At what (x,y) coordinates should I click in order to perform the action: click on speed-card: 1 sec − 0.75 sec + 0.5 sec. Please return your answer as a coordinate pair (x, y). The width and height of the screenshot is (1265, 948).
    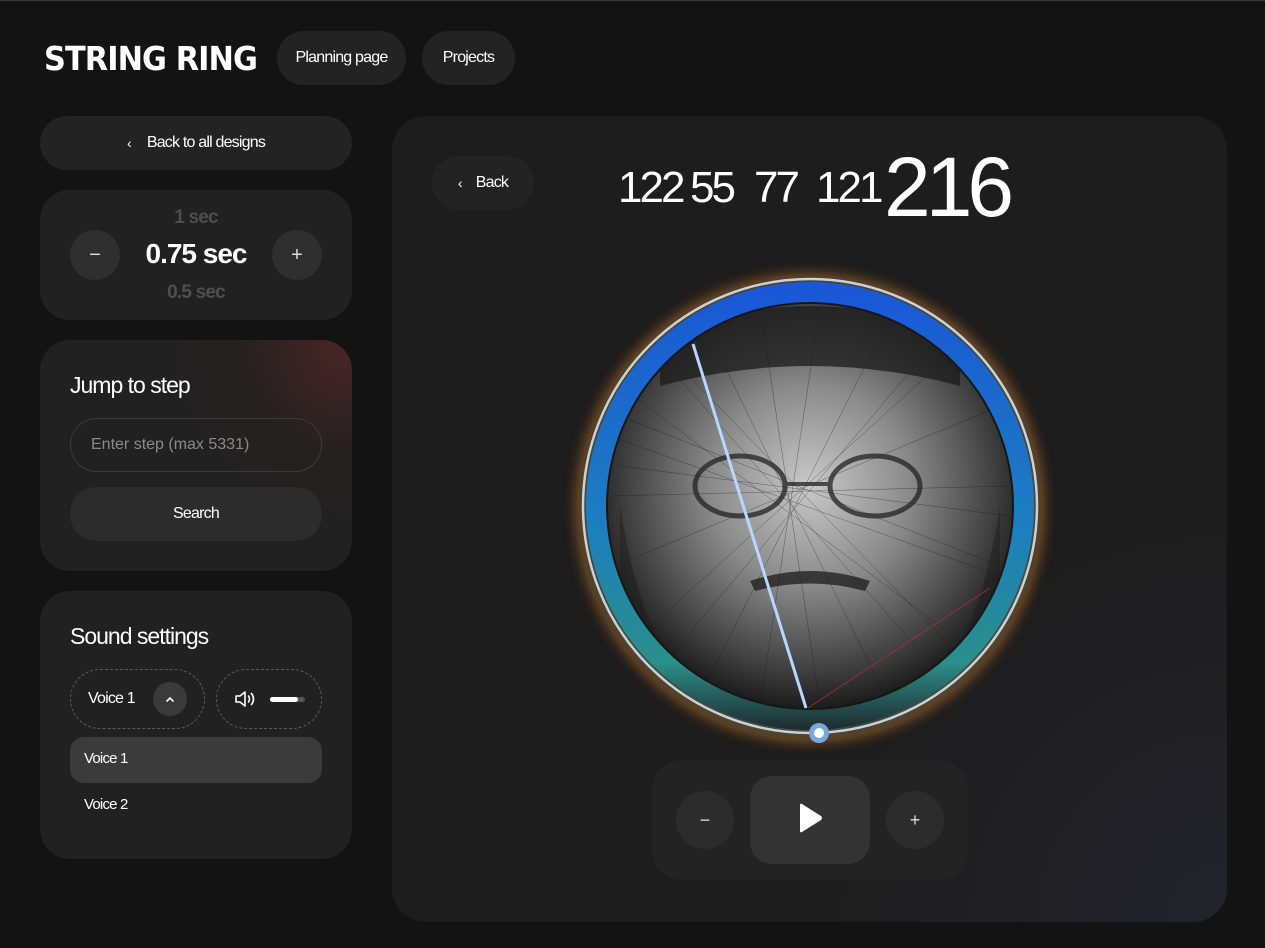
    Looking at the image, I should click on (196, 255).